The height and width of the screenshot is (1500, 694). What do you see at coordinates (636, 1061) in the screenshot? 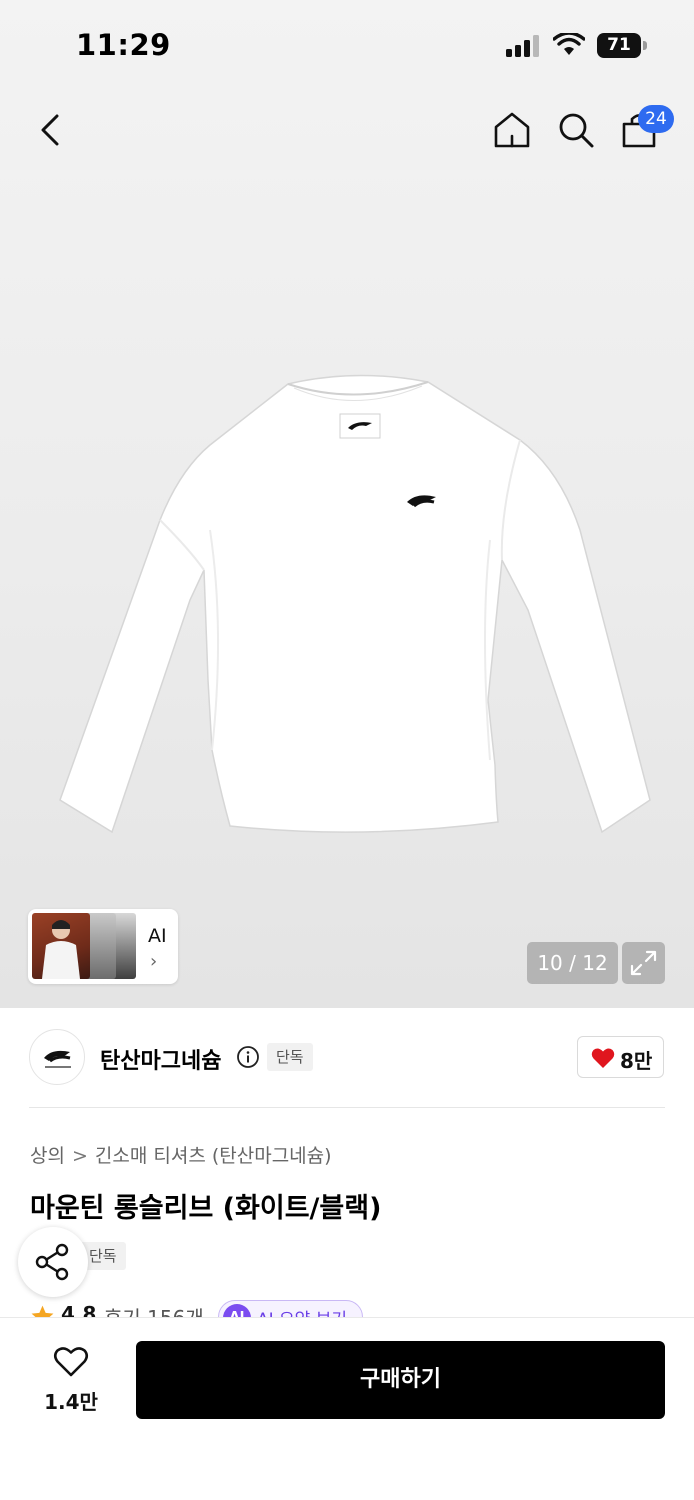
I see `brand-like-count: 8만` at bounding box center [636, 1061].